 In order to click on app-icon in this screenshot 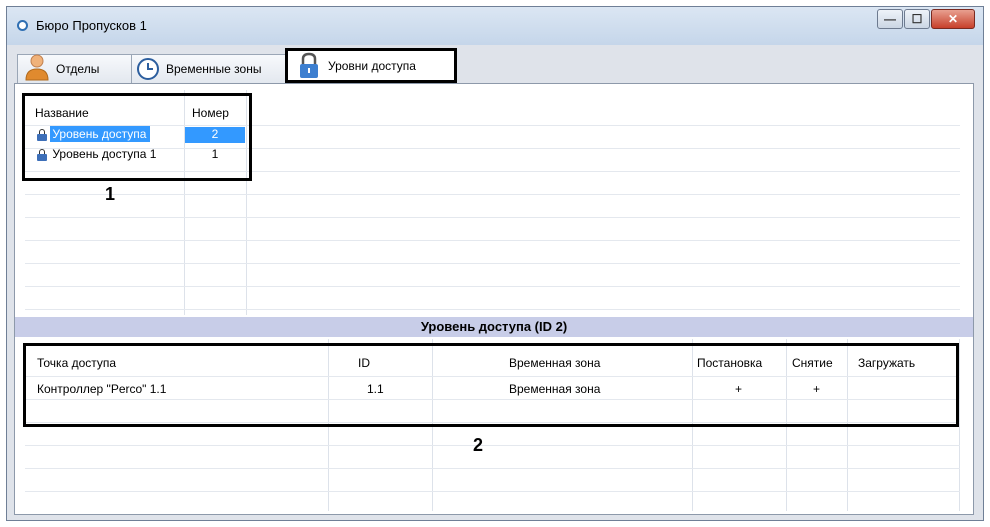, I will do `click(22, 25)`.